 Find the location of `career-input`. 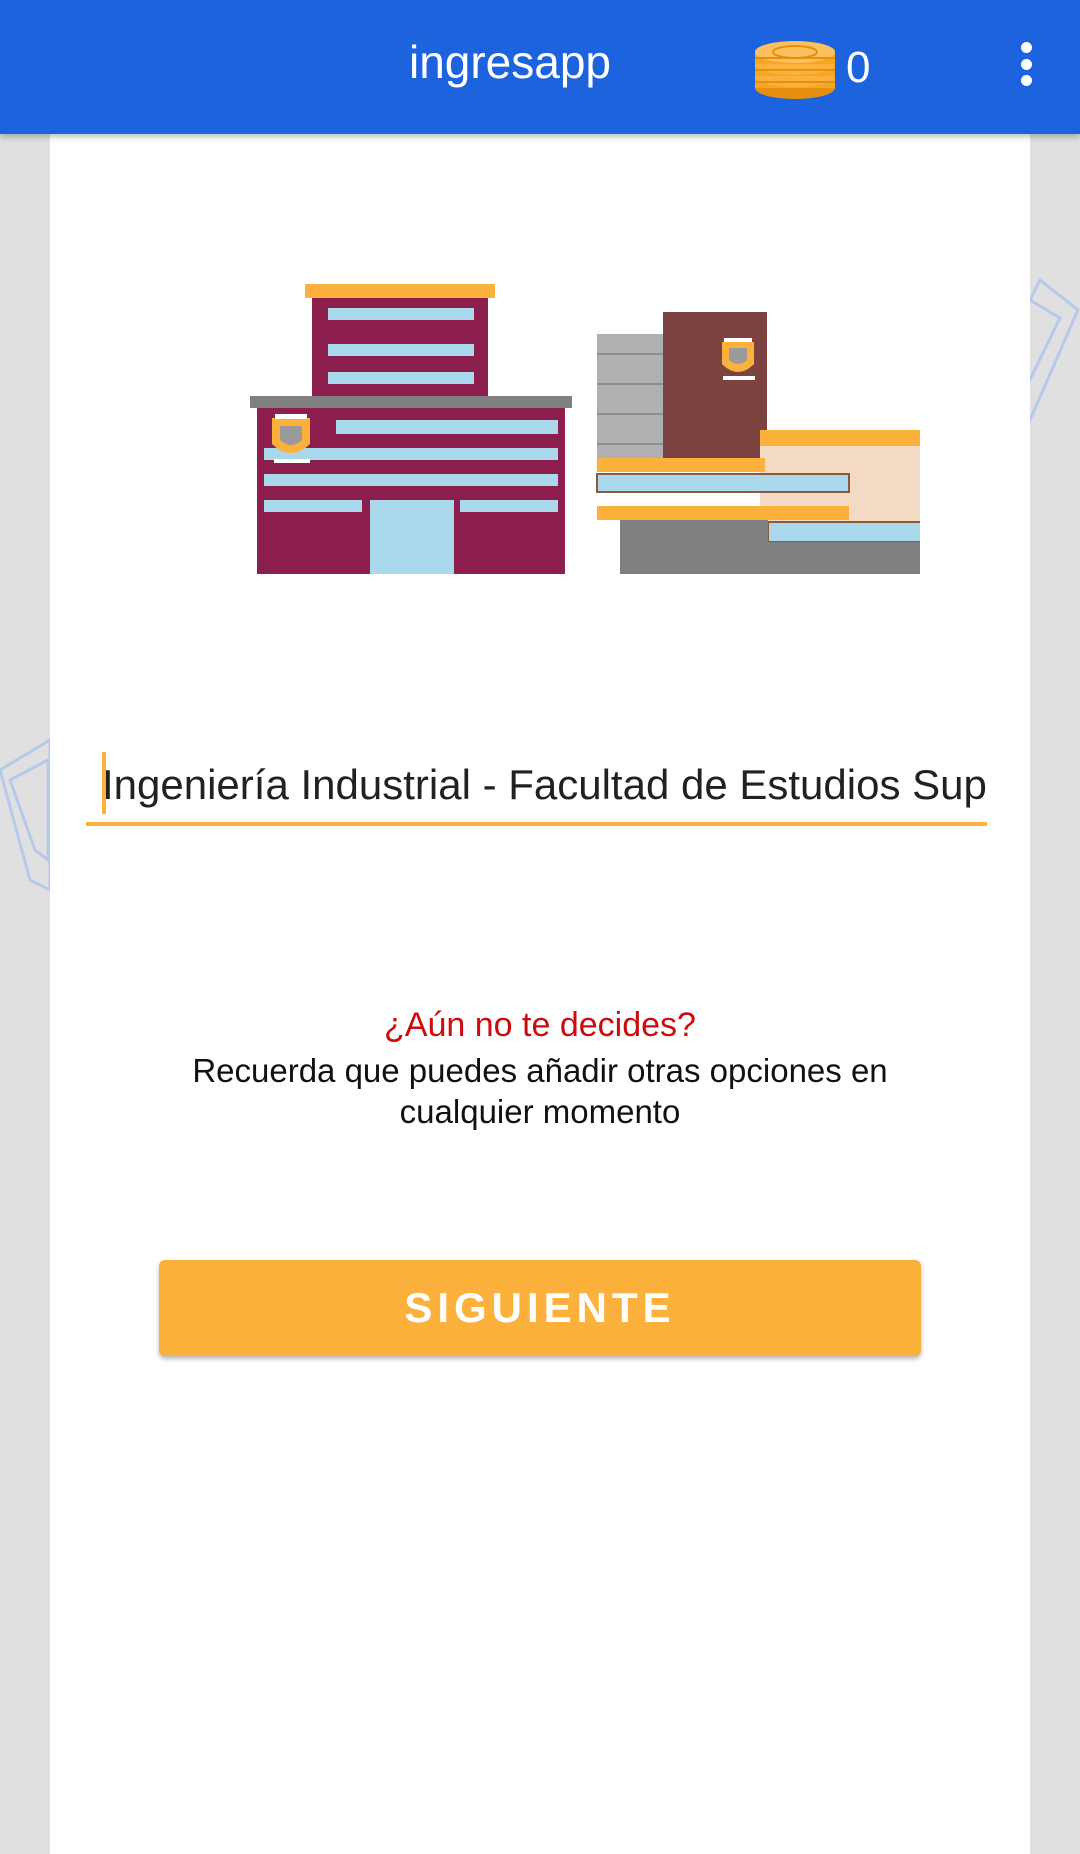

career-input is located at coordinates (544, 785).